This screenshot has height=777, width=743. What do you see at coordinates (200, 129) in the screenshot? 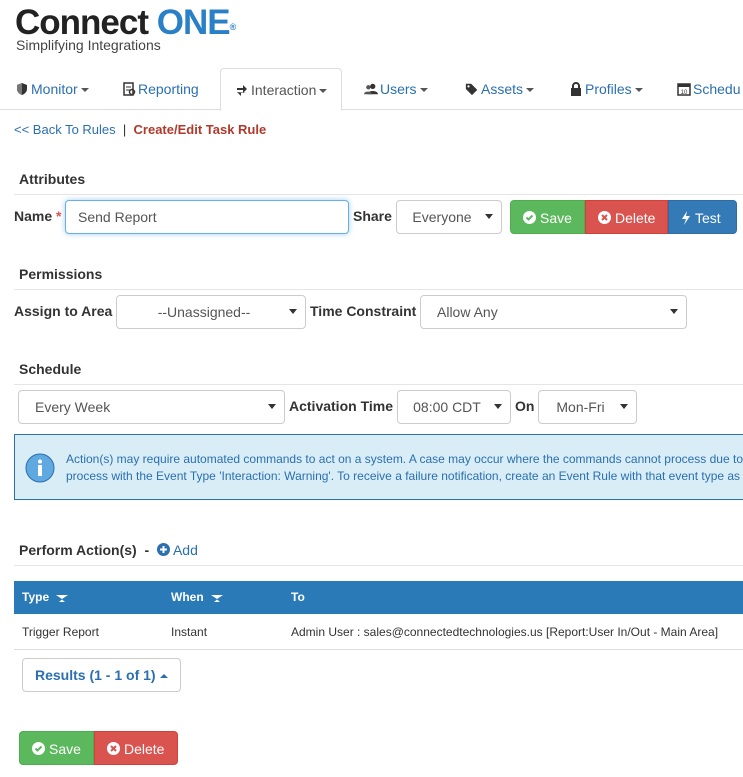
I see `breadcrumb-current: Create/Edit Task Rule` at bounding box center [200, 129].